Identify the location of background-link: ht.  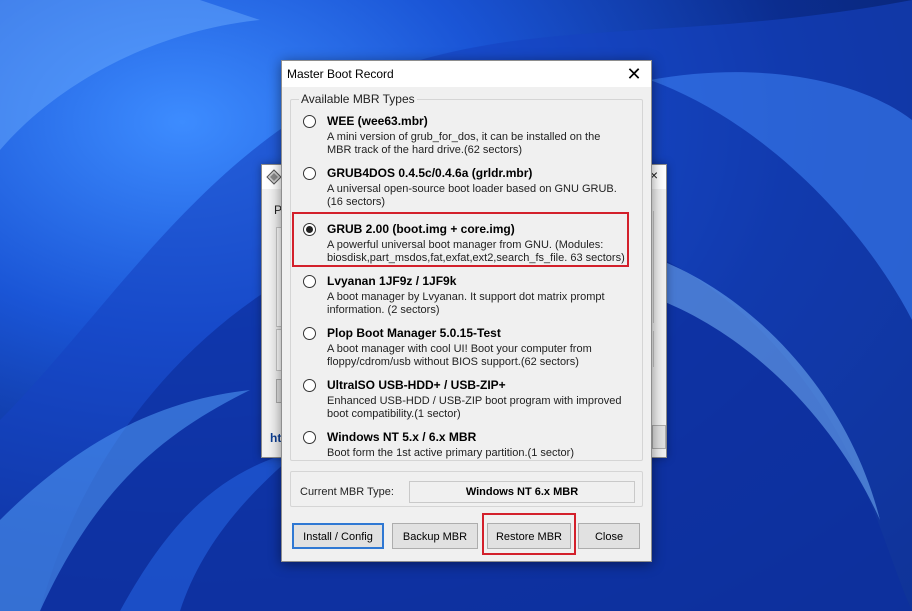
(275, 438).